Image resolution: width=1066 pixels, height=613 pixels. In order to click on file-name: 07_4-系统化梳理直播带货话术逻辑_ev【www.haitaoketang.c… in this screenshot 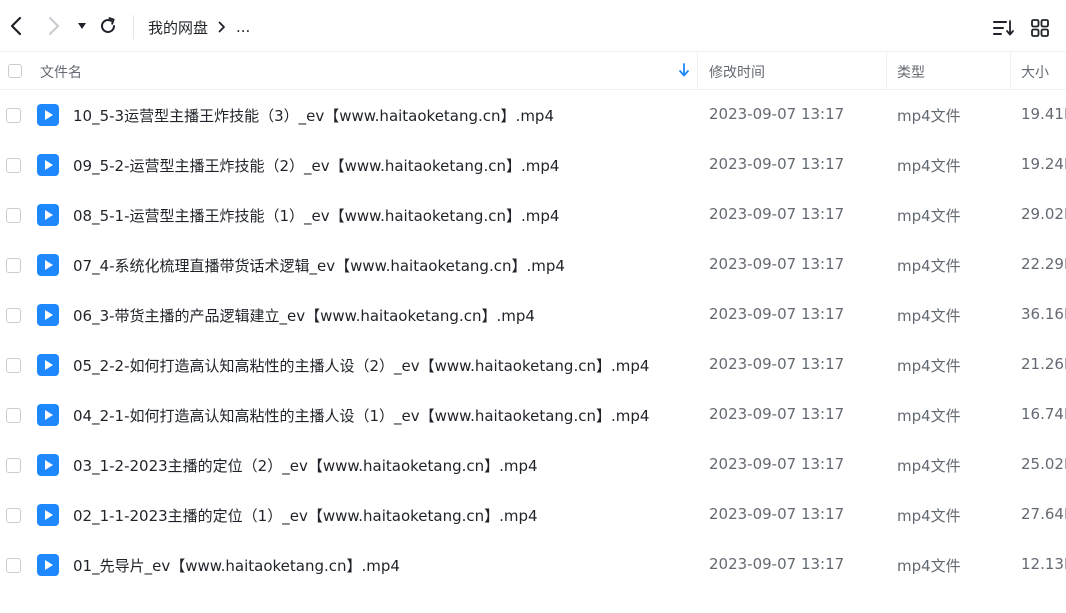, I will do `click(319, 265)`.